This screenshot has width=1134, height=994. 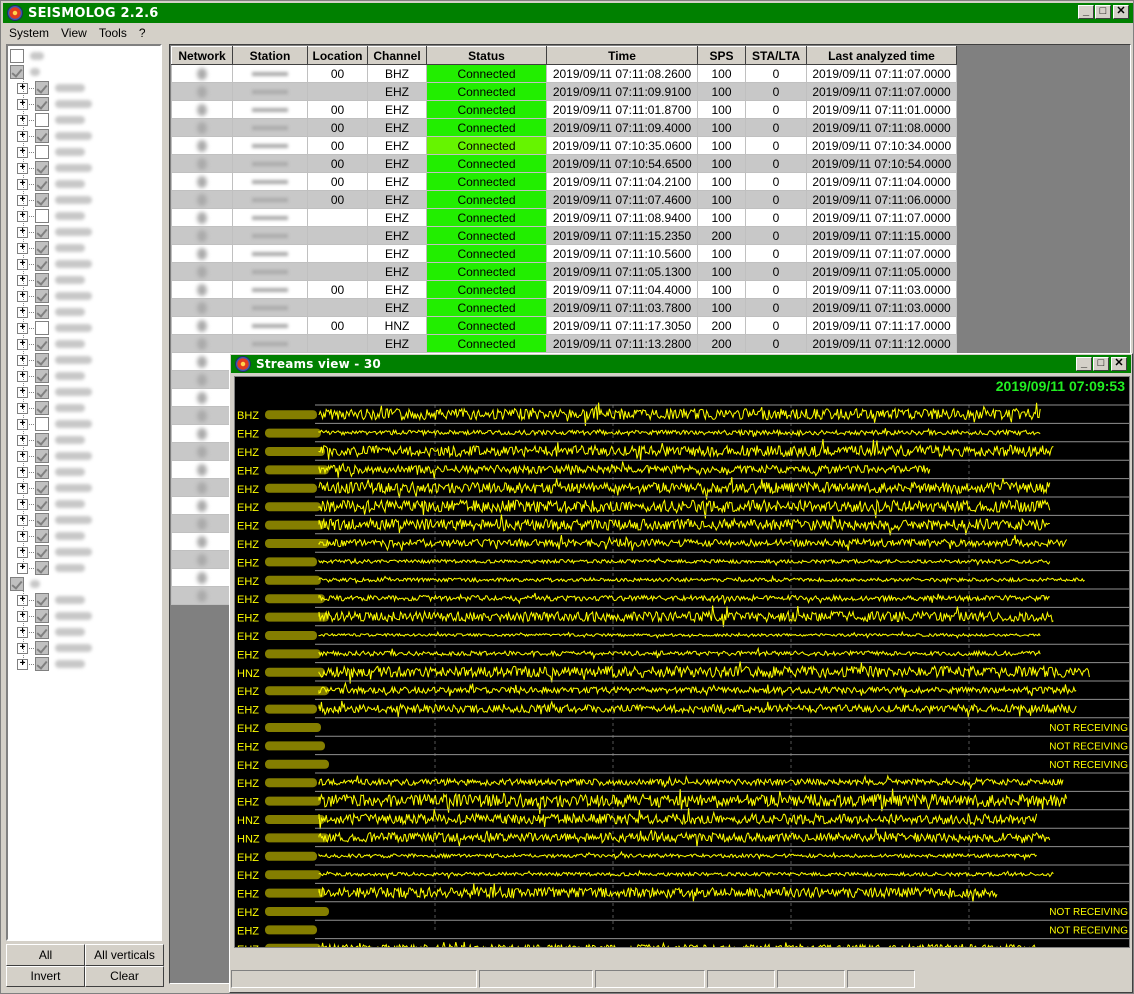 What do you see at coordinates (45, 955) in the screenshot?
I see `select-all-button: All` at bounding box center [45, 955].